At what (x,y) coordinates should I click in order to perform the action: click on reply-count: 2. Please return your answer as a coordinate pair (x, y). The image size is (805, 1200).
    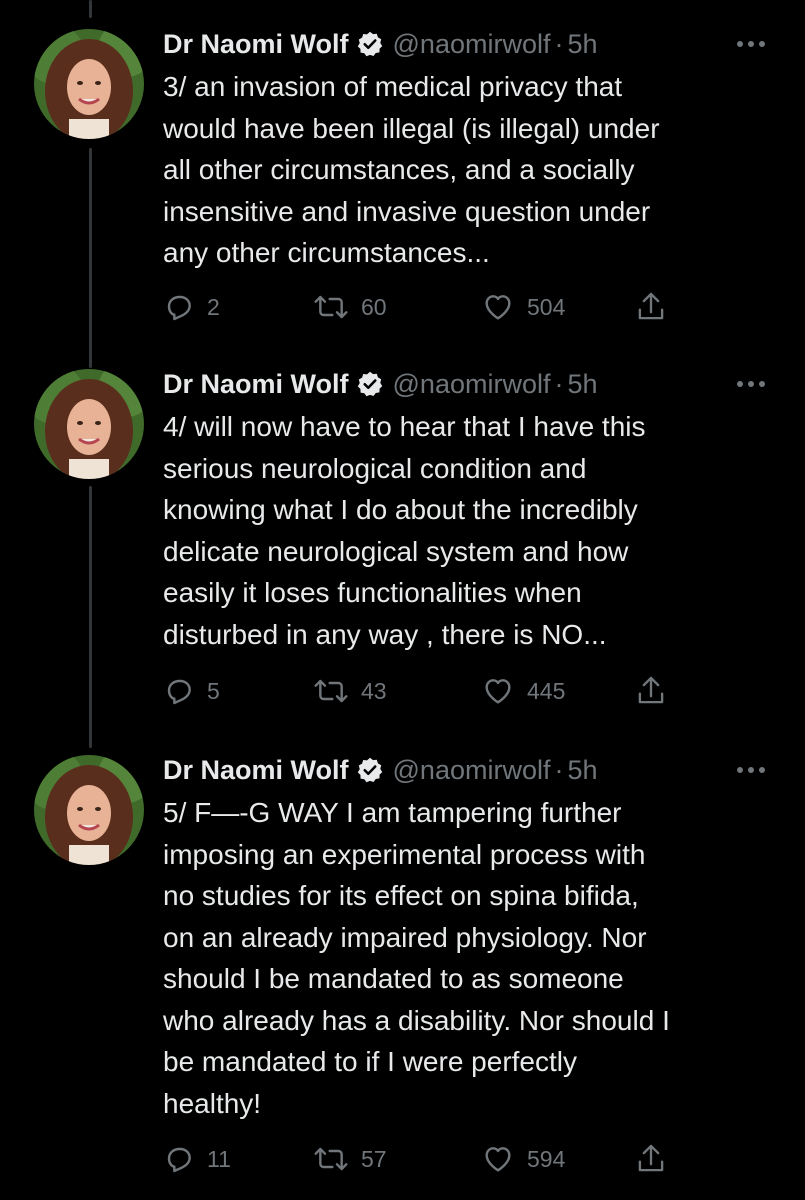
    Looking at the image, I should click on (213, 306).